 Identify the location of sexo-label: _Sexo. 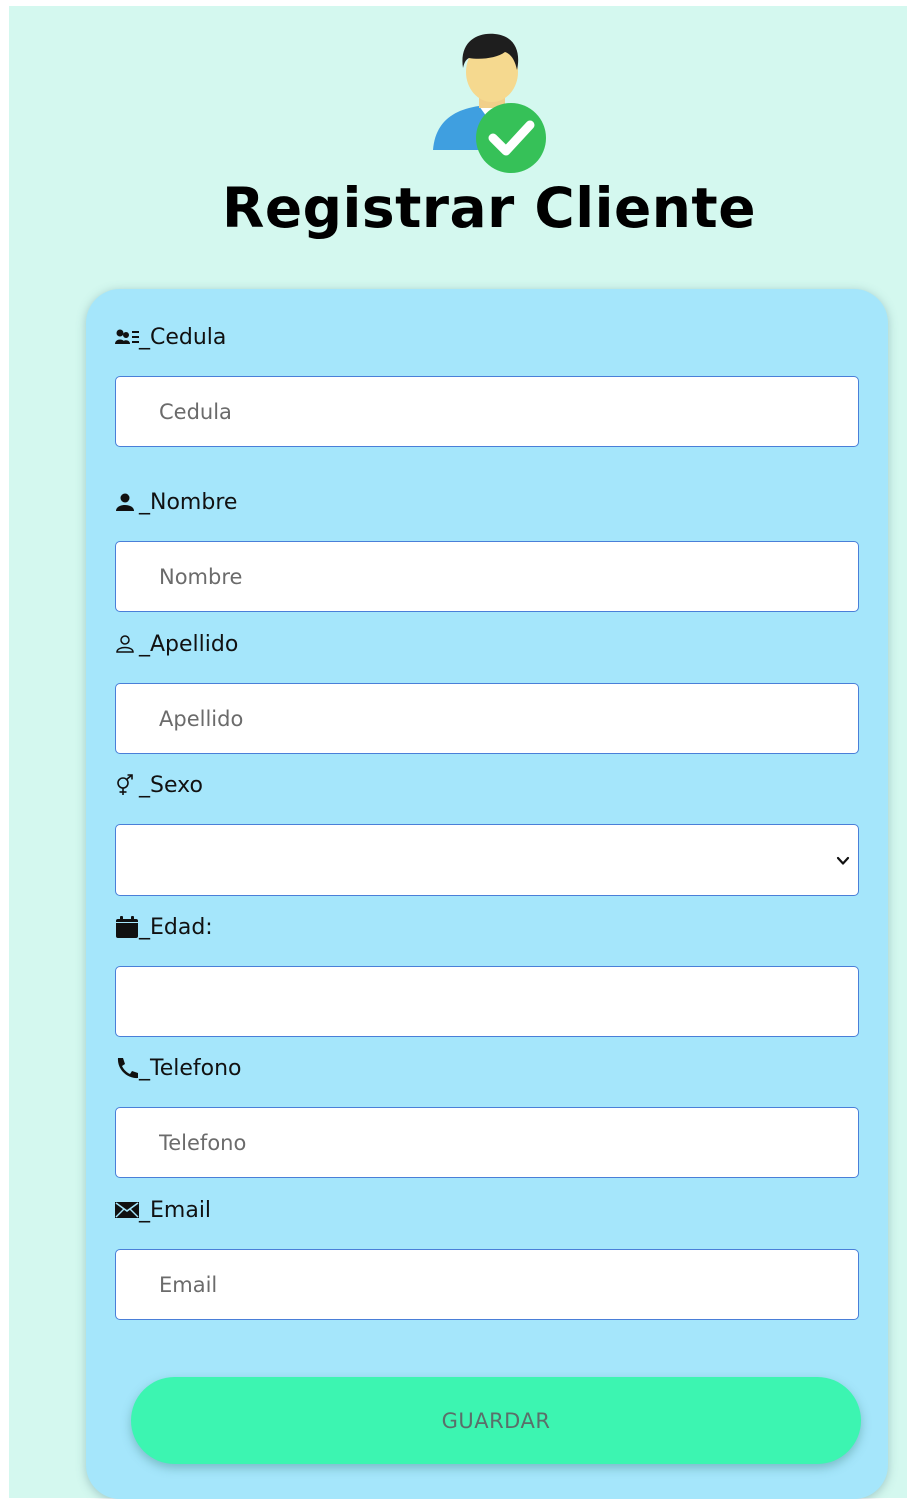
(159, 785).